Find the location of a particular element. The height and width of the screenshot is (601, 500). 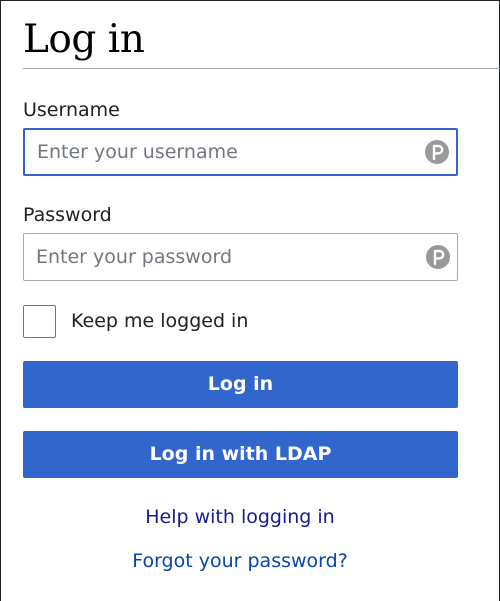

page-title: Log in is located at coordinates (84, 39).